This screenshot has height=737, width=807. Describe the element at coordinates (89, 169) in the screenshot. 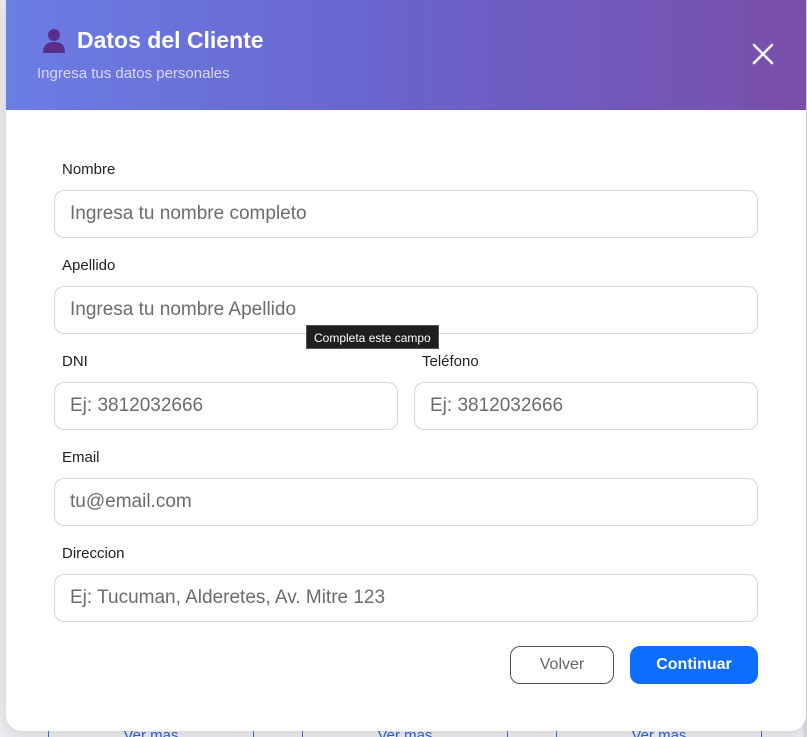

I see `nombre-label: Nombre` at that location.